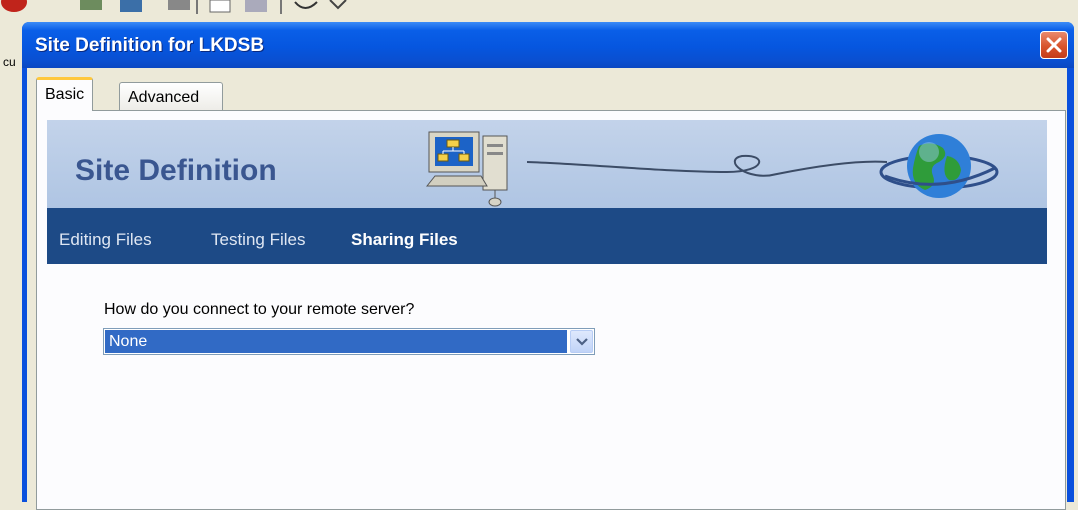  What do you see at coordinates (466, 169) in the screenshot?
I see `computer-icon` at bounding box center [466, 169].